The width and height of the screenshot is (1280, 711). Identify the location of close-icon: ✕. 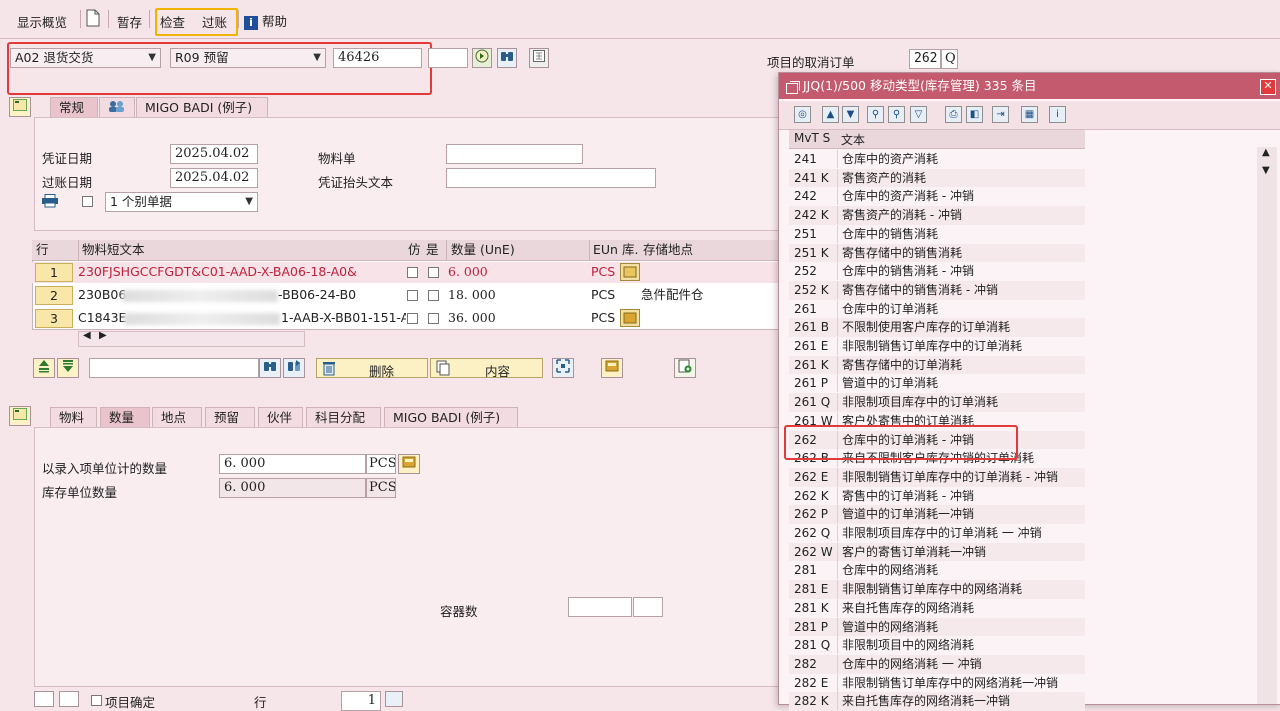
(1268, 87).